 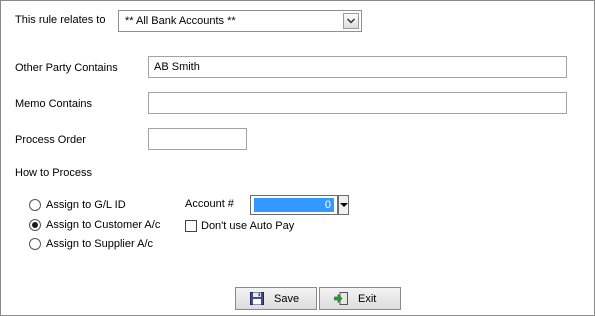 What do you see at coordinates (351, 21) in the screenshot?
I see `chevron-down-icon` at bounding box center [351, 21].